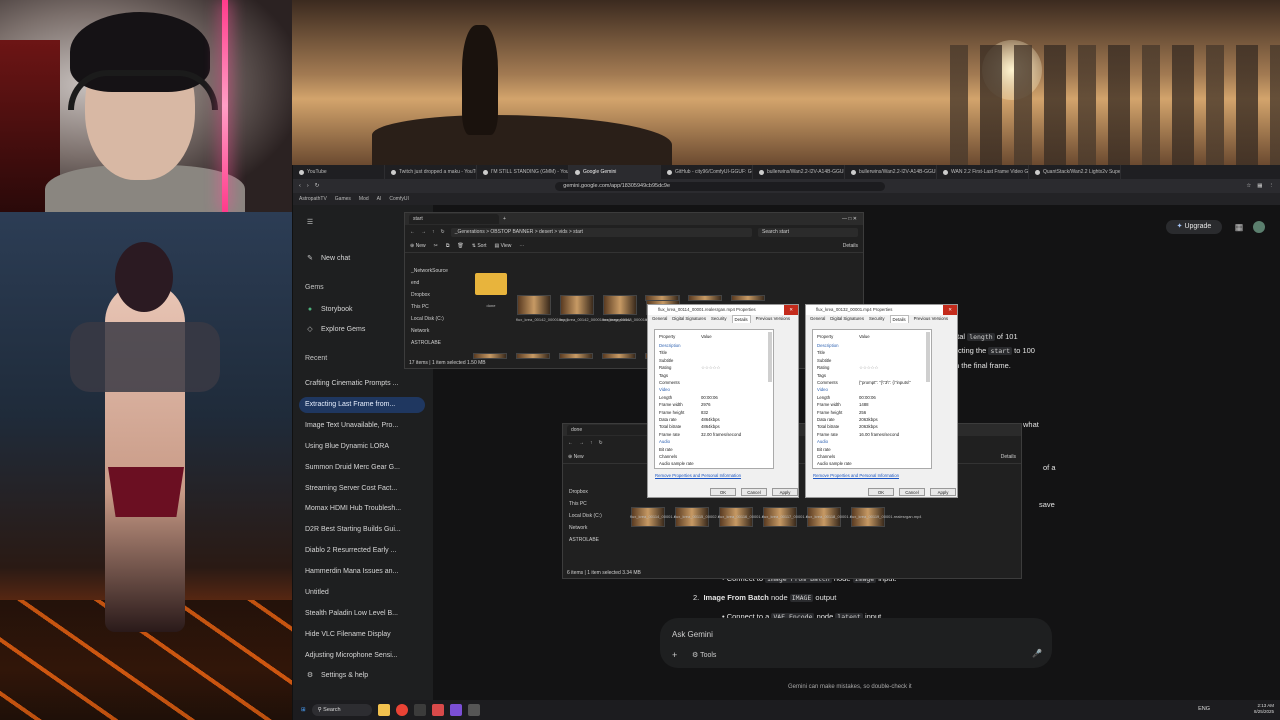 This screenshot has width=1280, height=720. What do you see at coordinates (460, 246) in the screenshot?
I see `delete-icon: 🗑` at bounding box center [460, 246].